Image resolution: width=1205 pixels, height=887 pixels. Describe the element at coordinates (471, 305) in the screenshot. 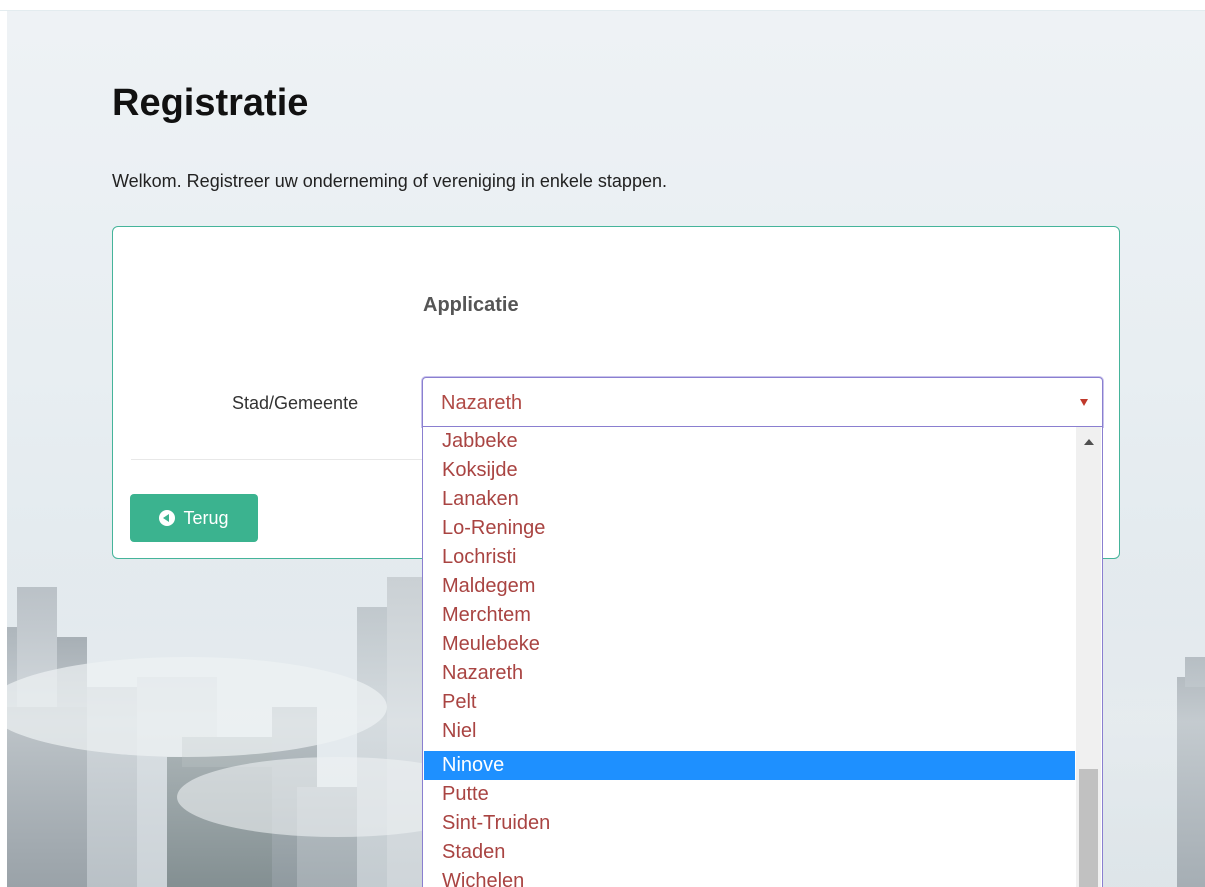

I see `panel-title: Applicatie` at that location.